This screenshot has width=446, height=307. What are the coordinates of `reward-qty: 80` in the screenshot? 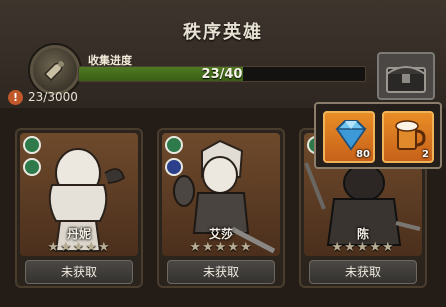 It's located at (363, 154).